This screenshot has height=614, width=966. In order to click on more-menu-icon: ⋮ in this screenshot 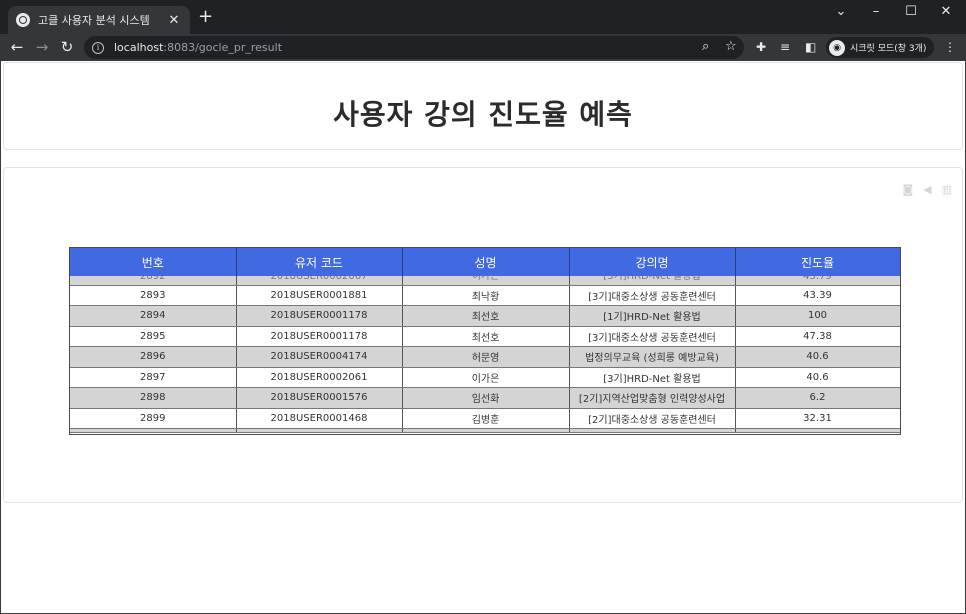, I will do `click(950, 47)`.